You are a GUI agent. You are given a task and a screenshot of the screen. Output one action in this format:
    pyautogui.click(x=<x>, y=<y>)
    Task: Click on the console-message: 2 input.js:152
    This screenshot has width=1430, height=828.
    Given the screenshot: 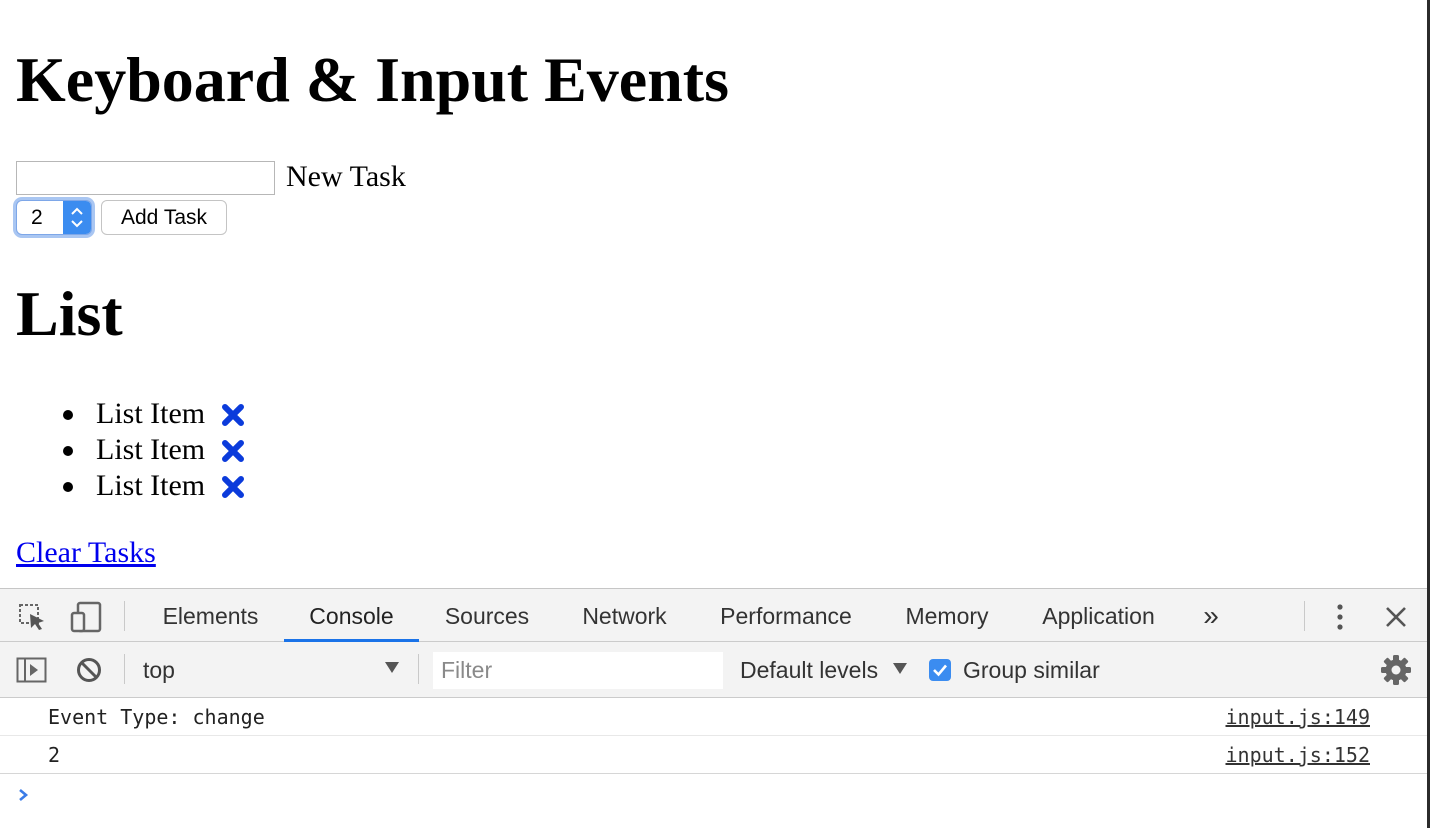 What is the action you would take?
    pyautogui.click(x=713, y=755)
    